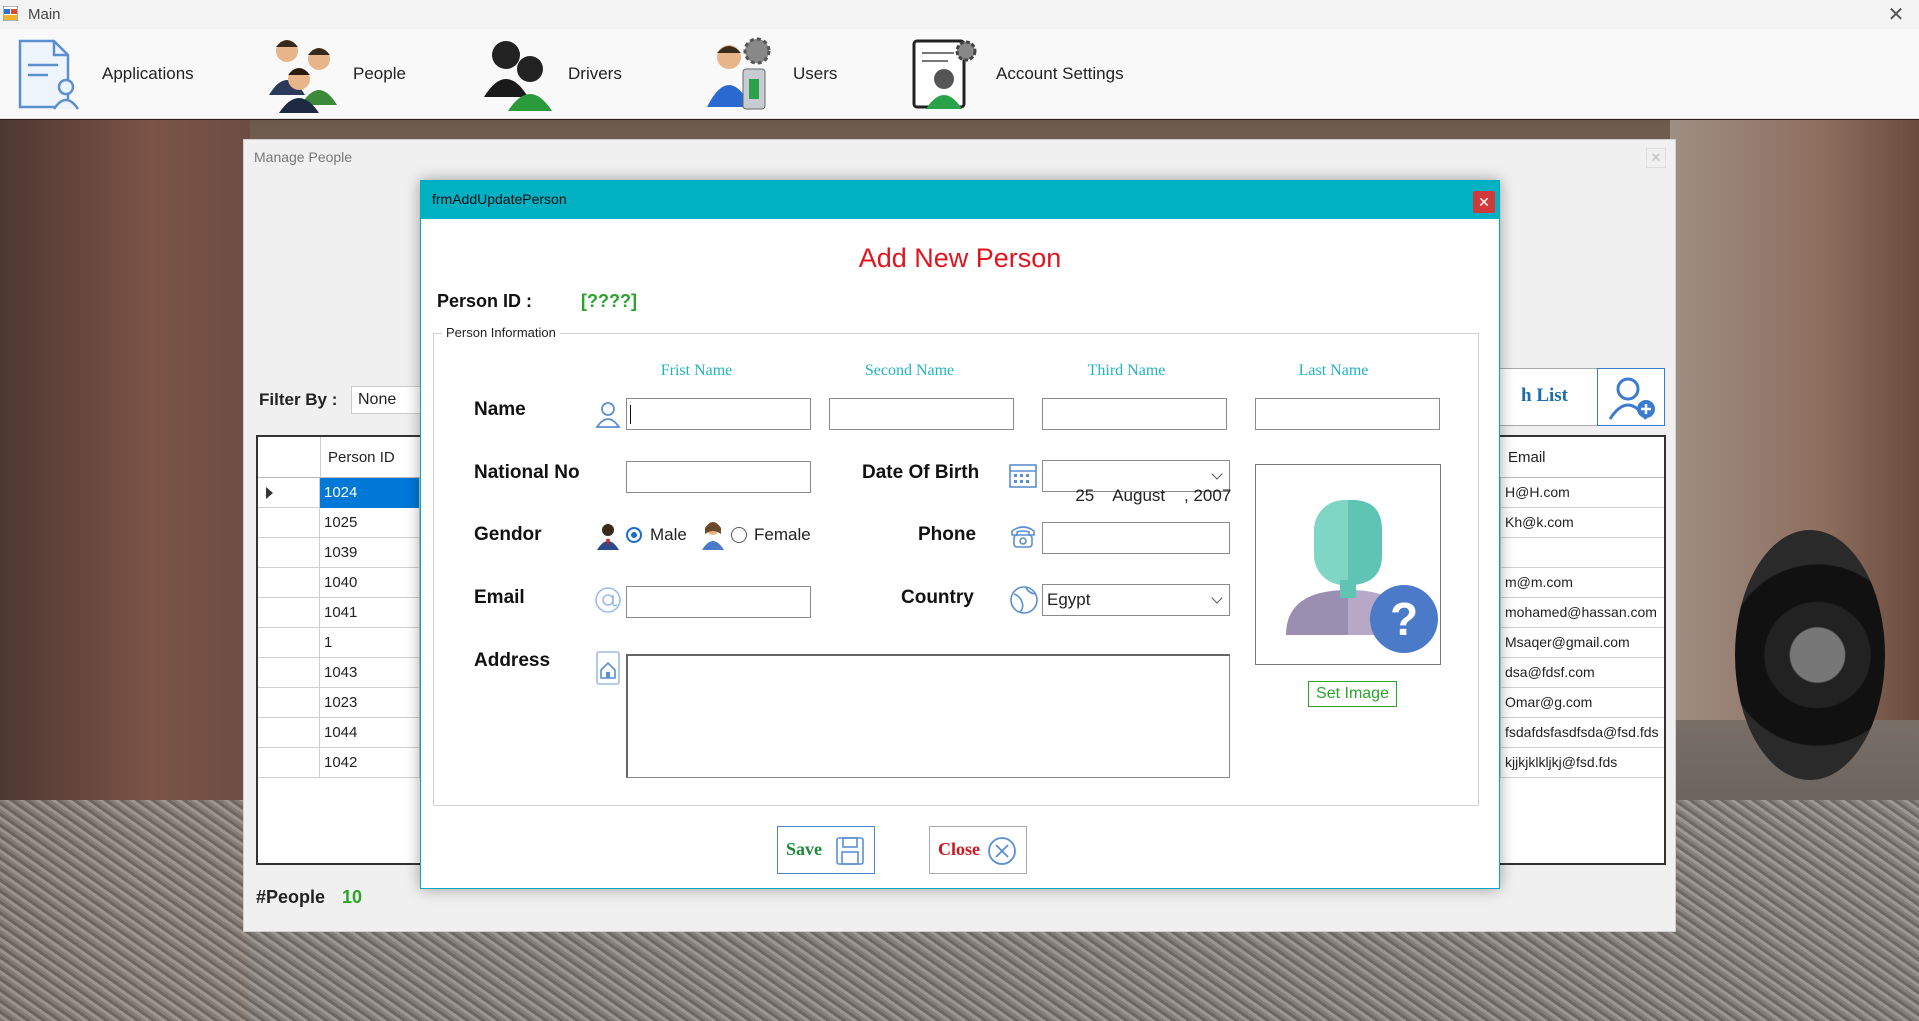 The height and width of the screenshot is (1021, 1919). What do you see at coordinates (1582, 583) in the screenshot?
I see `cell-email: m@m.com` at bounding box center [1582, 583].